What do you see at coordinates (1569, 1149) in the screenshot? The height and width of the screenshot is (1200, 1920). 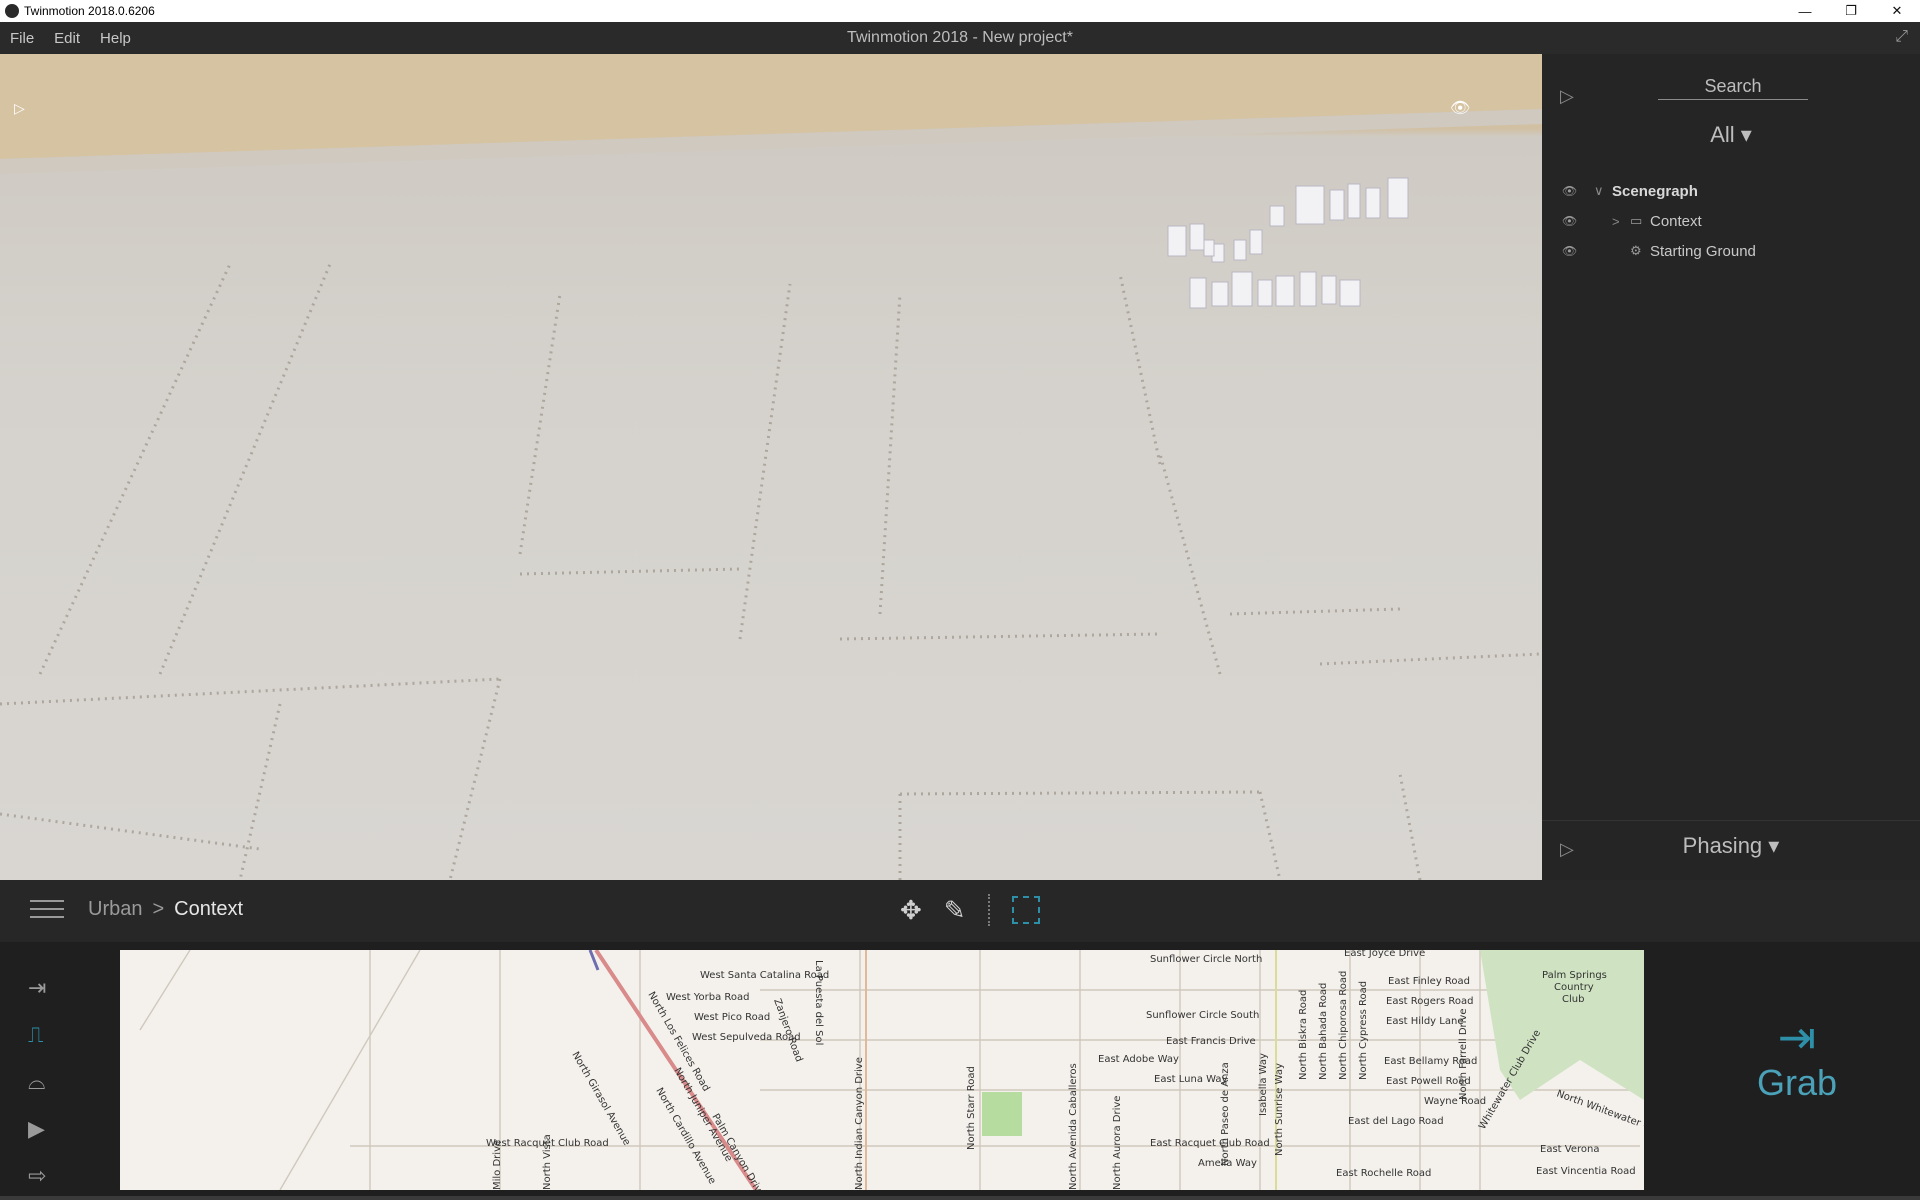 I see `map-road-label: East Verona` at bounding box center [1569, 1149].